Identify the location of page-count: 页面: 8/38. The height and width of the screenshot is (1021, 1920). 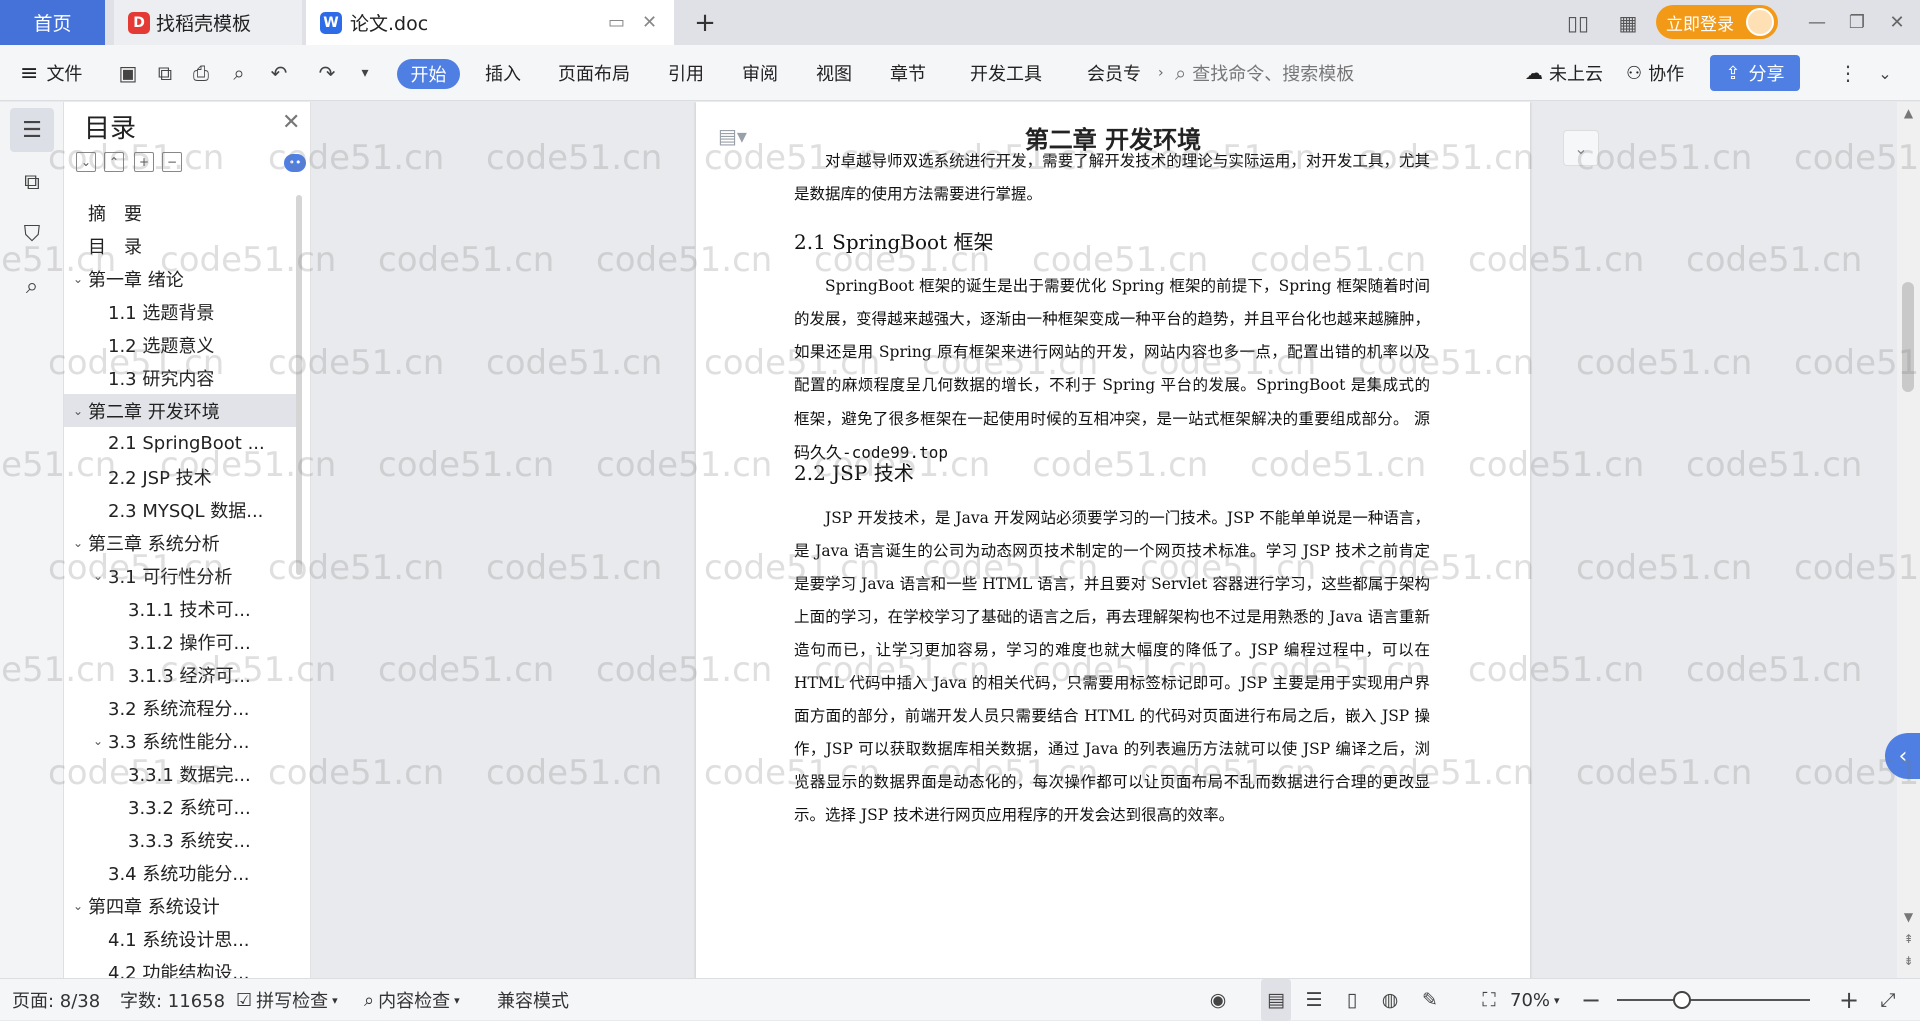
(56, 1000).